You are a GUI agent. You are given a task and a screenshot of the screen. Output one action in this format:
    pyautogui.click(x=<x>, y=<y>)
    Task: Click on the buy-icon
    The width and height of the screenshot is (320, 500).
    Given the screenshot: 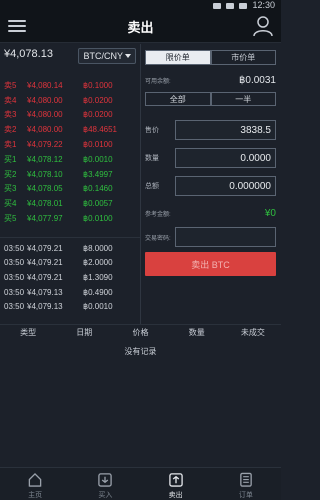 What is the action you would take?
    pyautogui.click(x=105, y=480)
    